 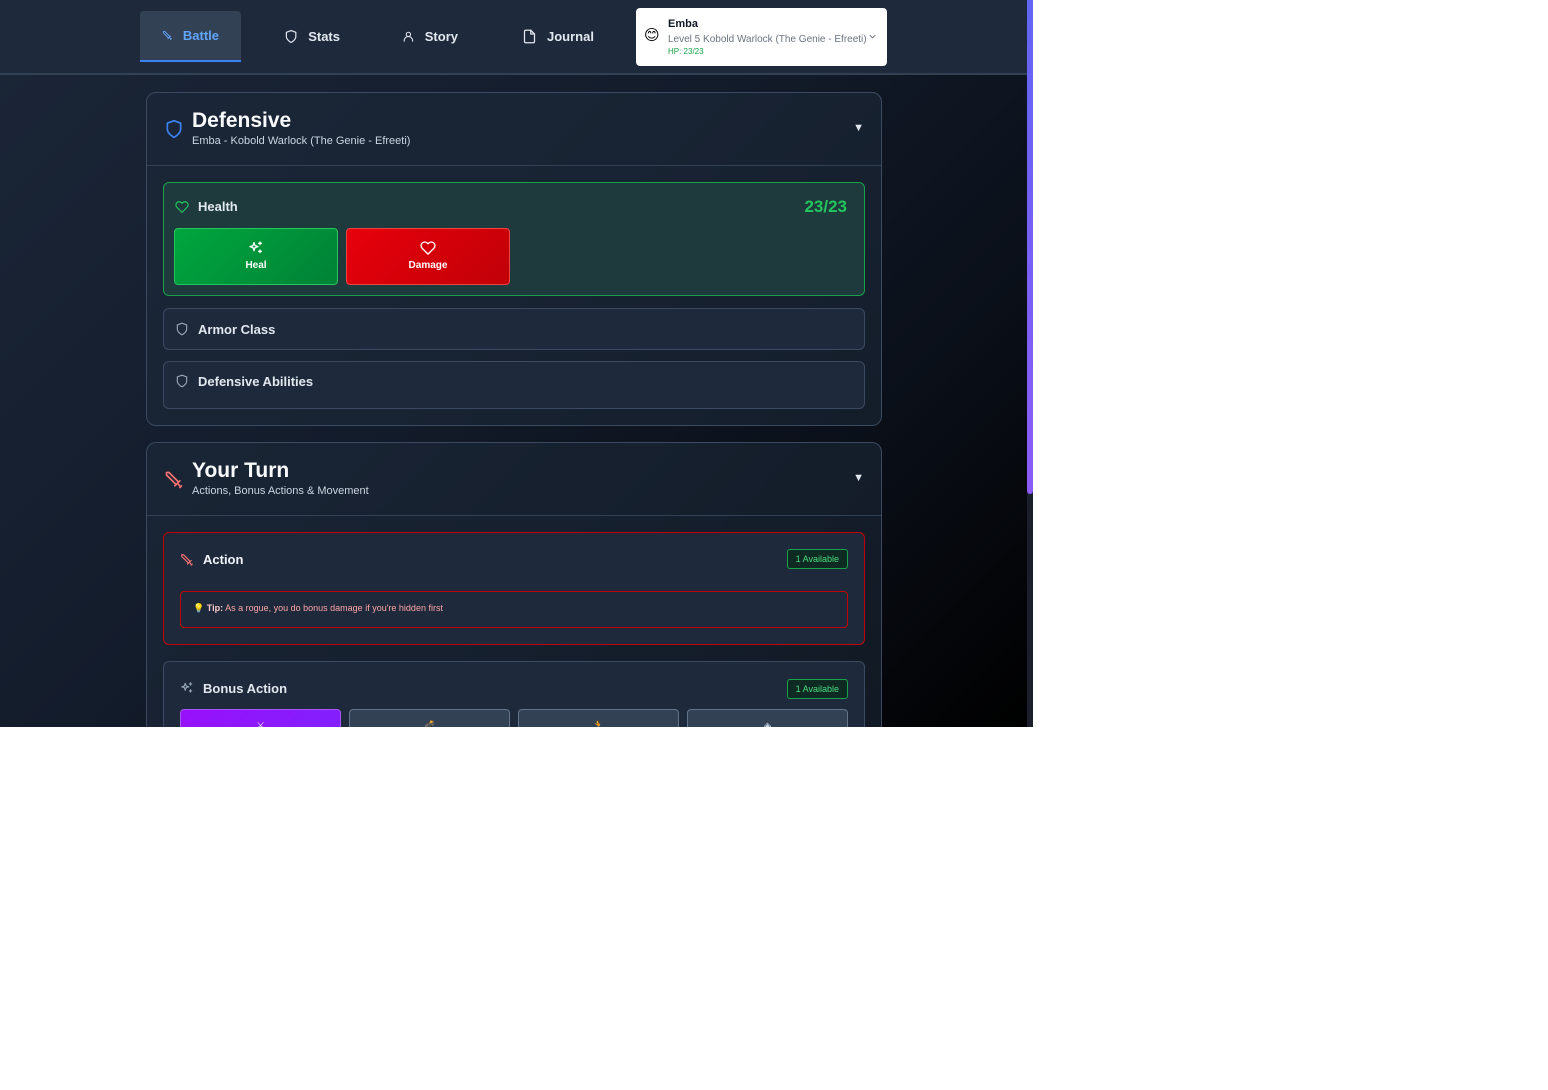 I want to click on your-turn-subtitle: Actions, Bonus Actions & Movement, so click(x=280, y=491).